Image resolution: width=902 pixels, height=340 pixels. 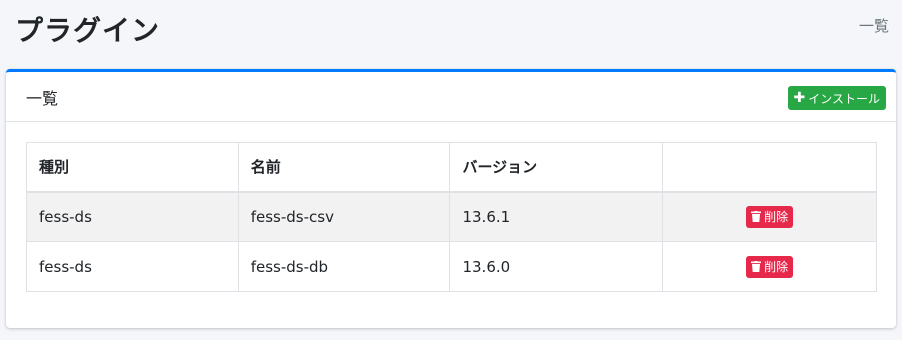 I want to click on cell-name: fess-ds-csv, so click(x=344, y=216).